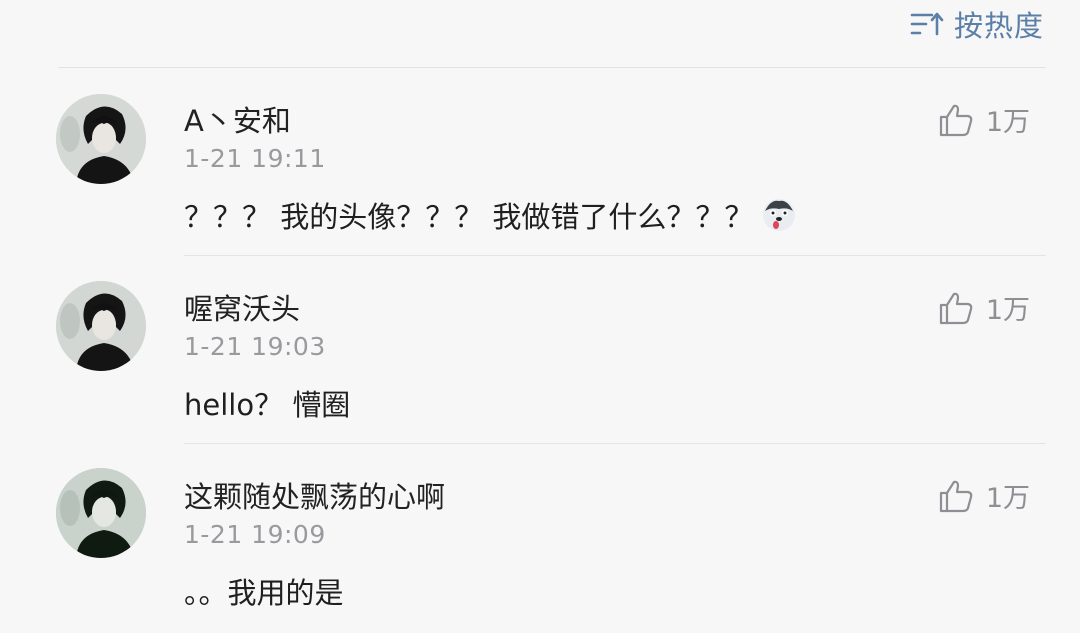 Image resolution: width=1080 pixels, height=633 pixels. I want to click on timestamp: 1-21 19:03, so click(255, 346).